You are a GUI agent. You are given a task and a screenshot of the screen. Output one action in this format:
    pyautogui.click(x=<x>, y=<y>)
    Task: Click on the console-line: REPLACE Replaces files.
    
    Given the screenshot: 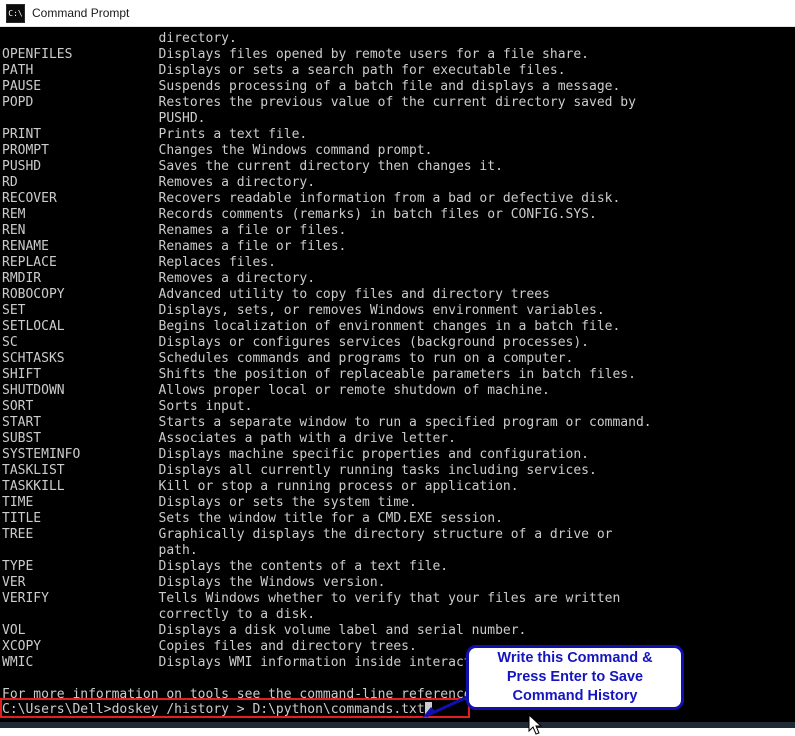 What is the action you would take?
    pyautogui.click(x=139, y=262)
    